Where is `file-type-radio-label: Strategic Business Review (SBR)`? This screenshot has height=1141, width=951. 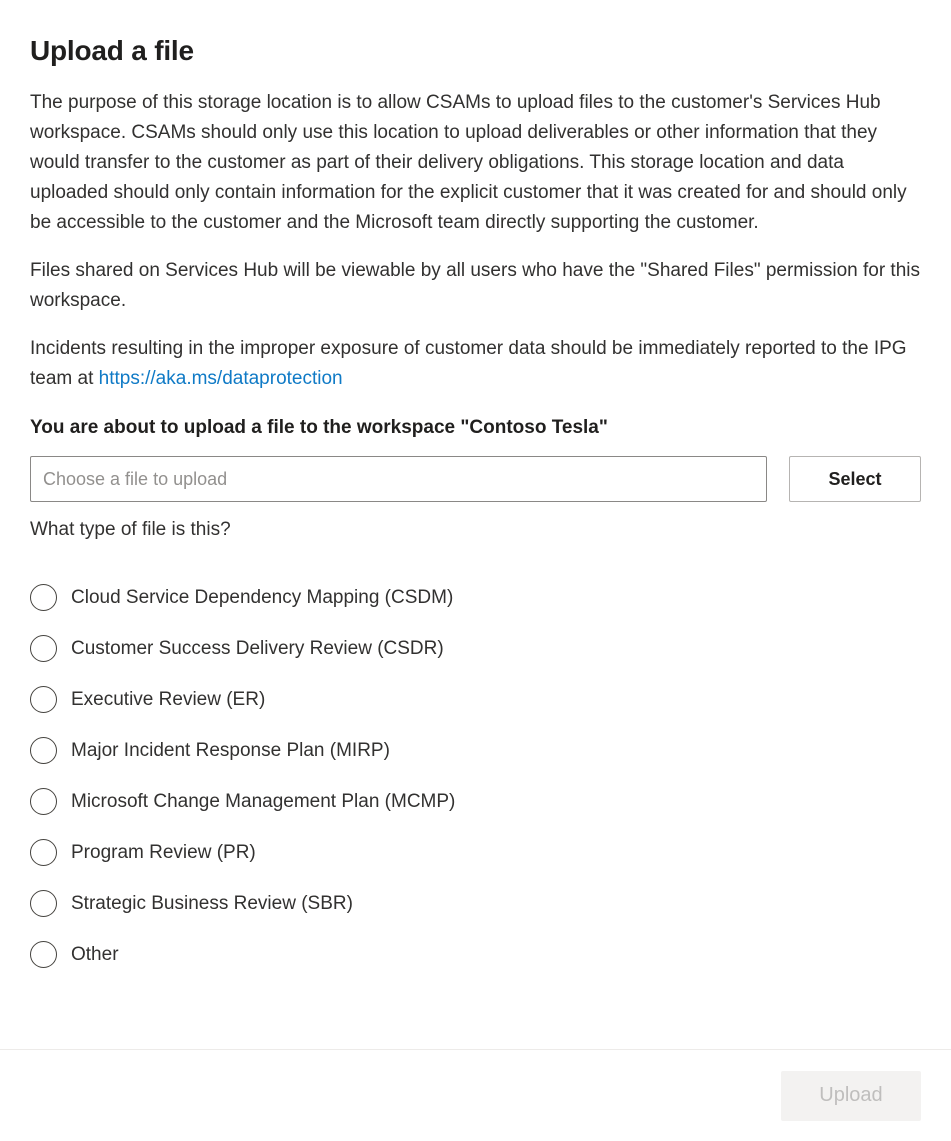
file-type-radio-label: Strategic Business Review (SBR) is located at coordinates (212, 903).